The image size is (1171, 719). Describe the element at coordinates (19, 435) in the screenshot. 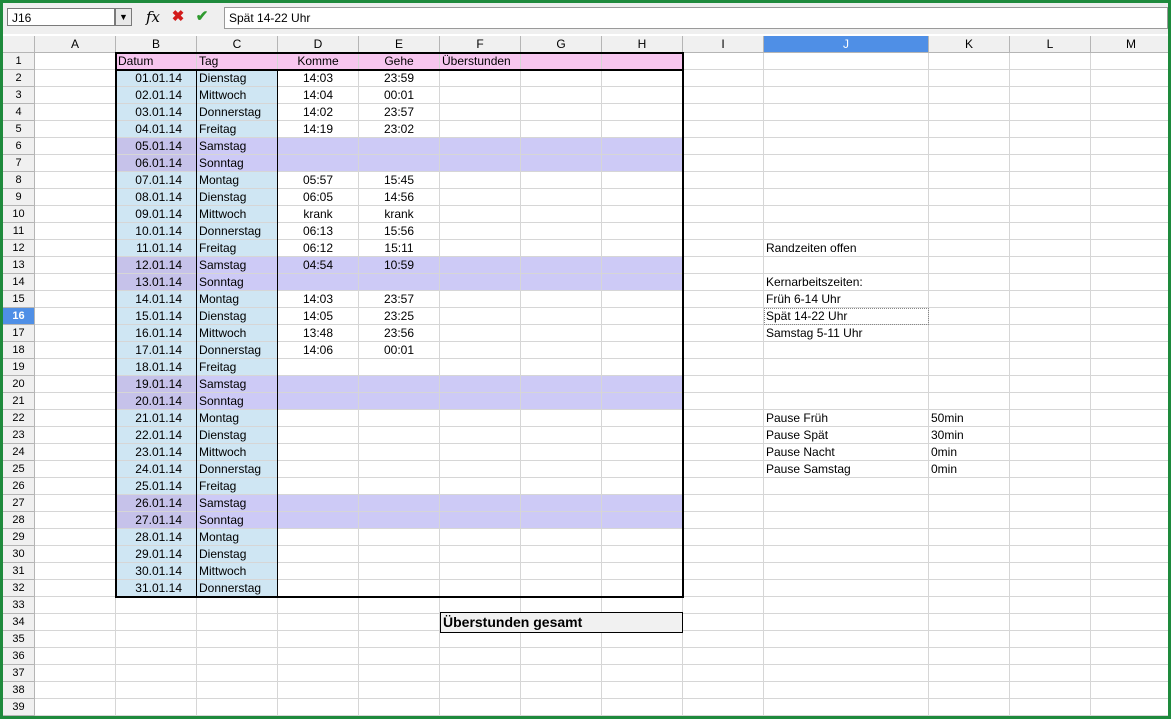

I see `row-header-23: 23` at that location.